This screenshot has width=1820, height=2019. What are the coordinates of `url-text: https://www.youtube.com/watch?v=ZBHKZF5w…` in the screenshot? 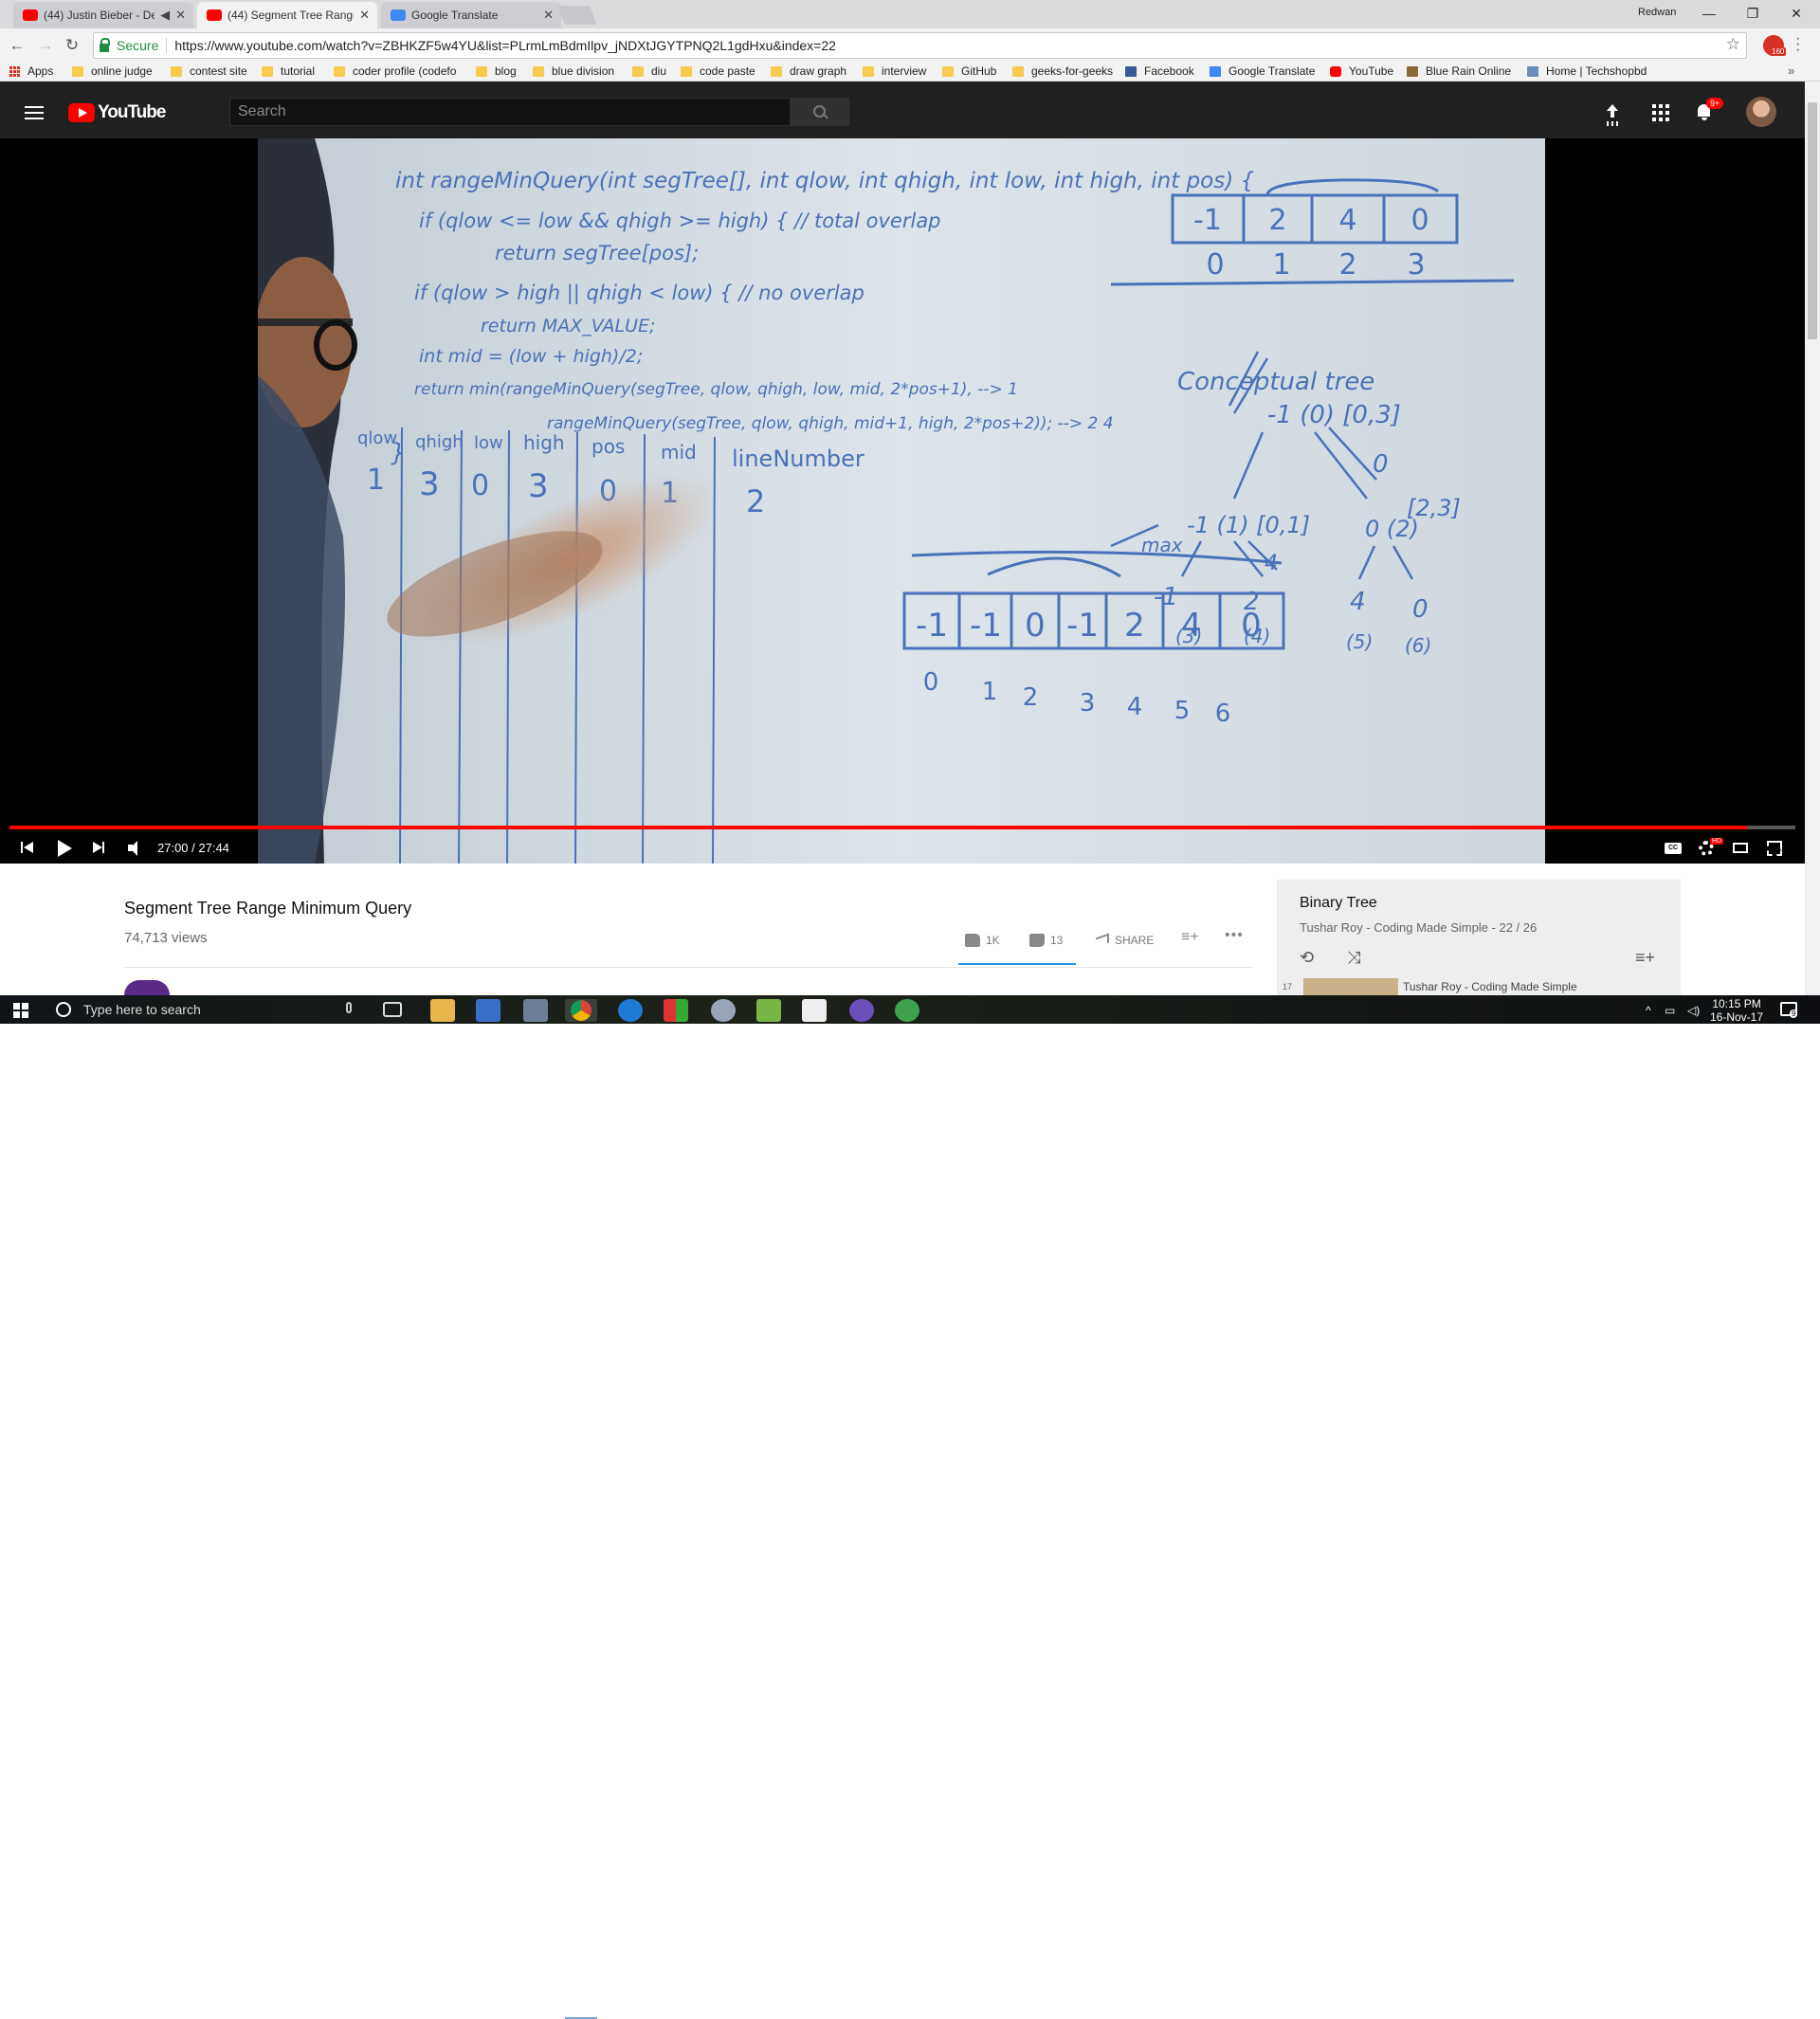 It's located at (505, 45).